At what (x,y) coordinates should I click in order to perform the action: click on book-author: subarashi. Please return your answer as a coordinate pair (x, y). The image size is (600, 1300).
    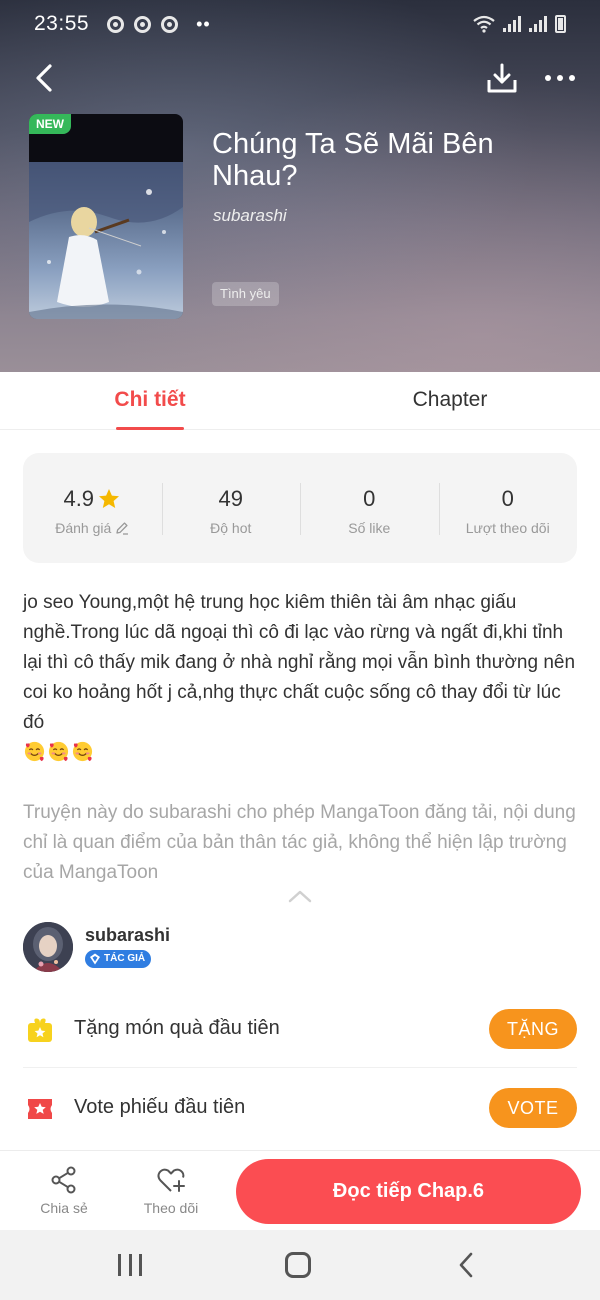
    Looking at the image, I should click on (250, 216).